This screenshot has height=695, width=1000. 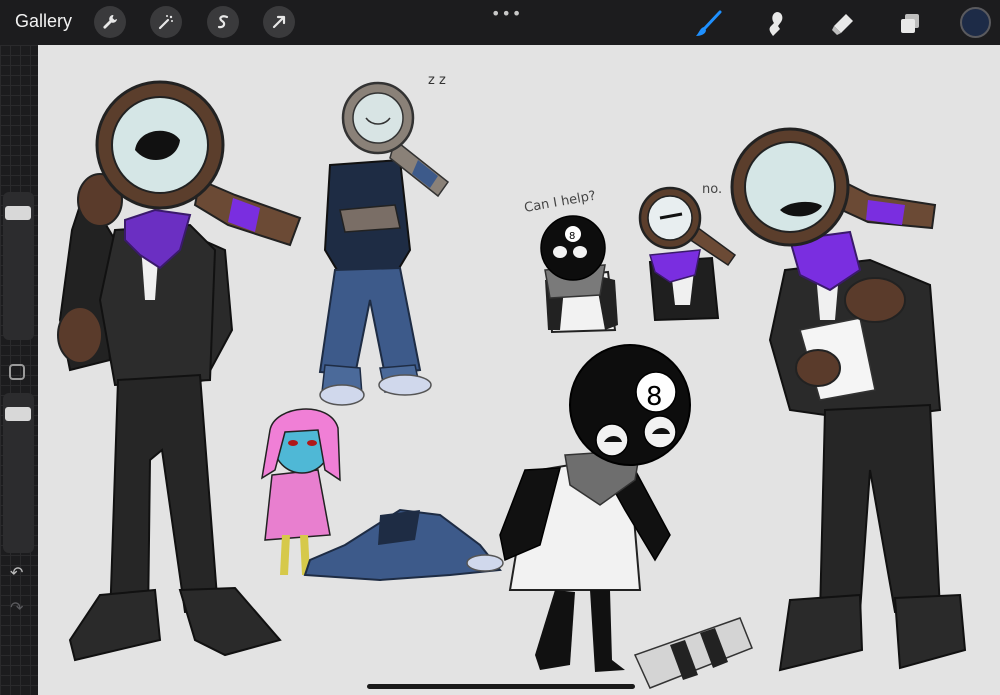 I want to click on brush-size-slider, so click(x=18, y=266).